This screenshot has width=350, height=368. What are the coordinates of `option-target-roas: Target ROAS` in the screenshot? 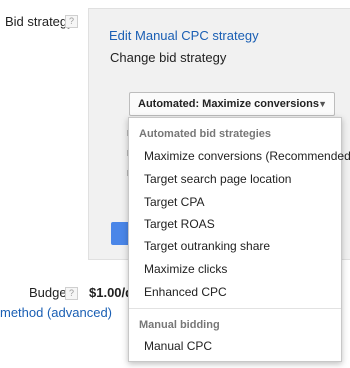 It's located at (179, 224).